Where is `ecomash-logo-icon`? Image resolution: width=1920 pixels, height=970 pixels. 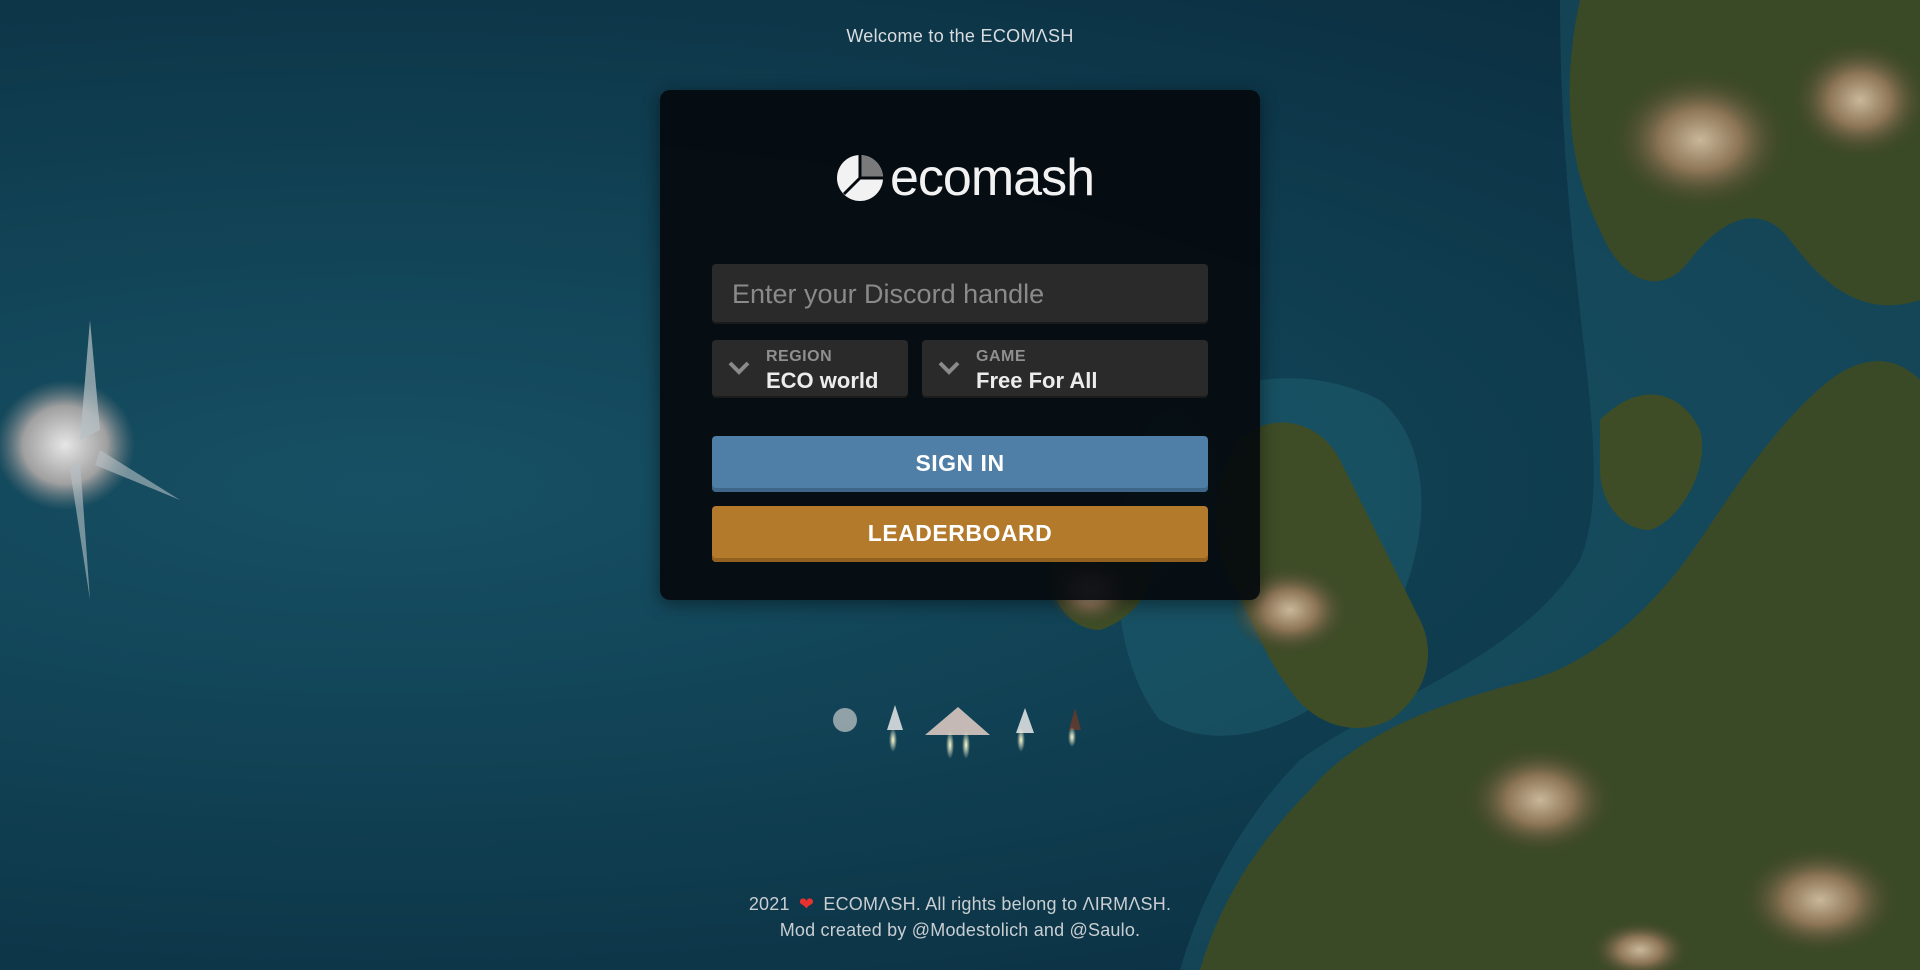 ecomash-logo-icon is located at coordinates (860, 178).